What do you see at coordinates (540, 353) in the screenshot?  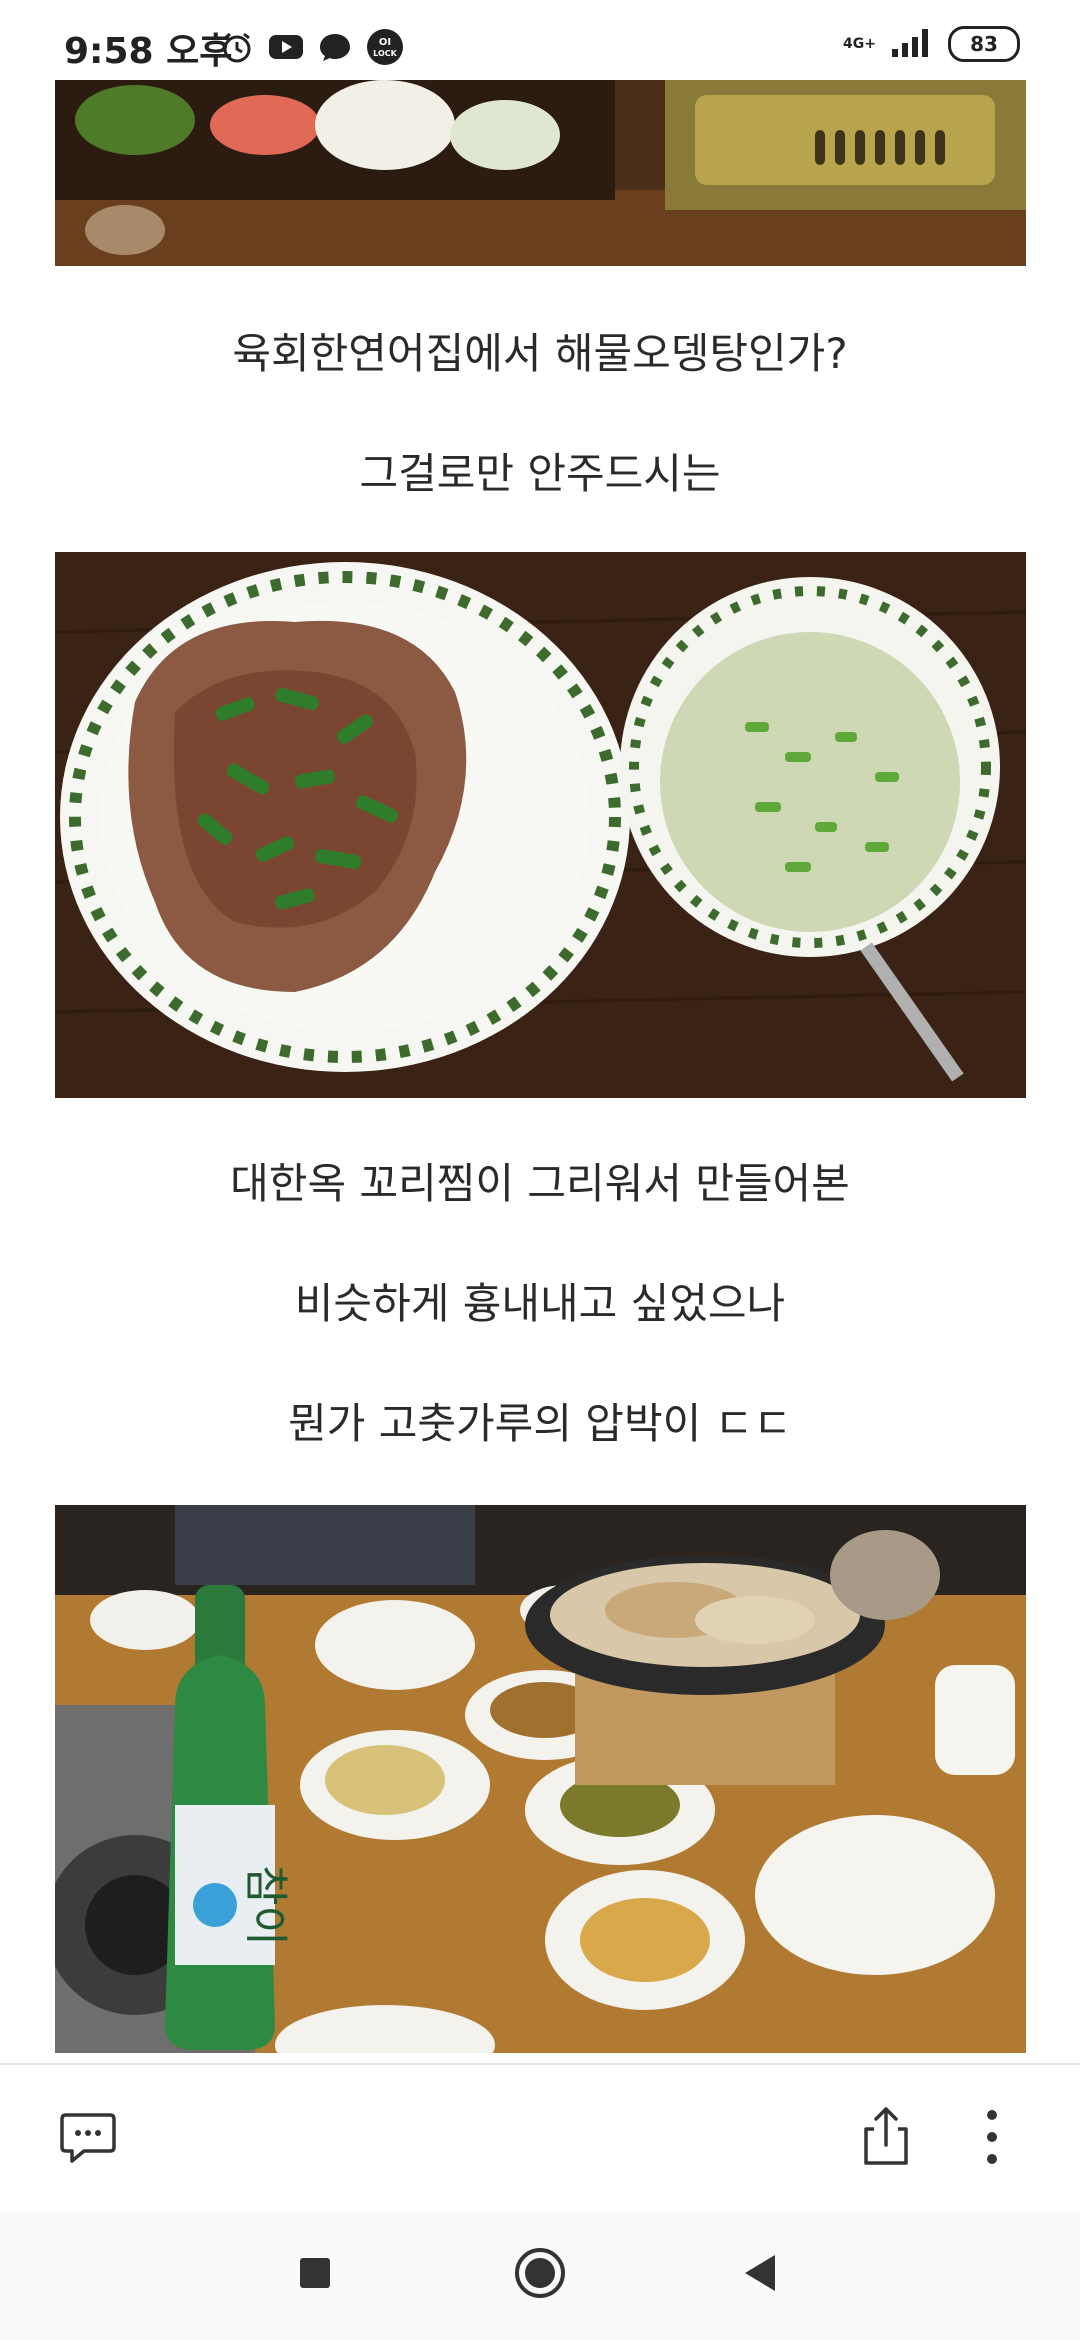 I see `caption-1: 육회한연어집에서 해물오뎅탕인가?` at bounding box center [540, 353].